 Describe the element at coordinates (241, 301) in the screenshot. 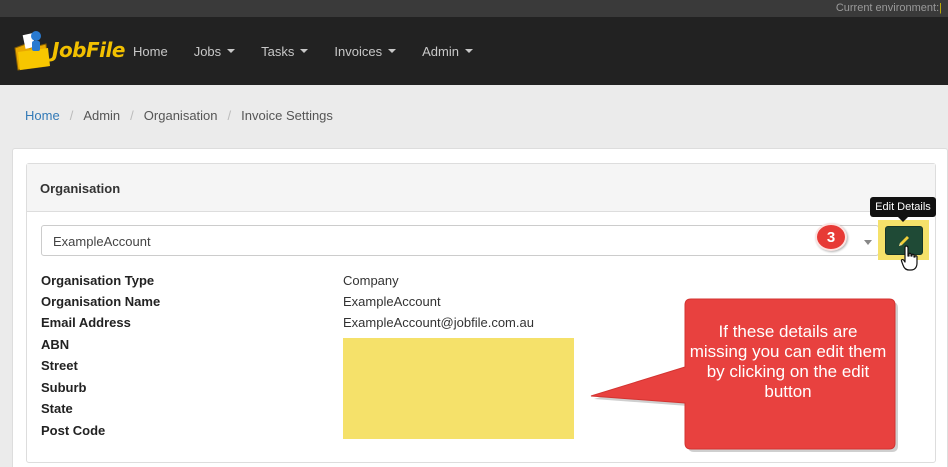

I see `field-row: Organisation Name ExampleAccount` at that location.